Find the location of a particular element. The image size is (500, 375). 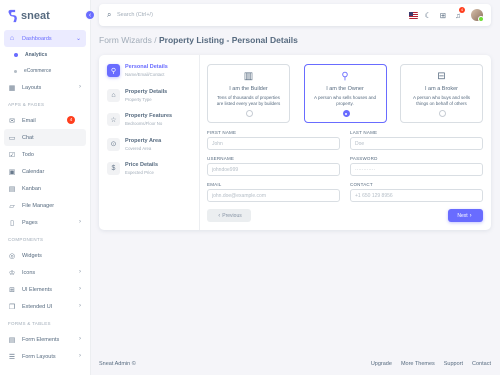

sidebar-item-layouts: ▦ Layouts › is located at coordinates (45, 87).